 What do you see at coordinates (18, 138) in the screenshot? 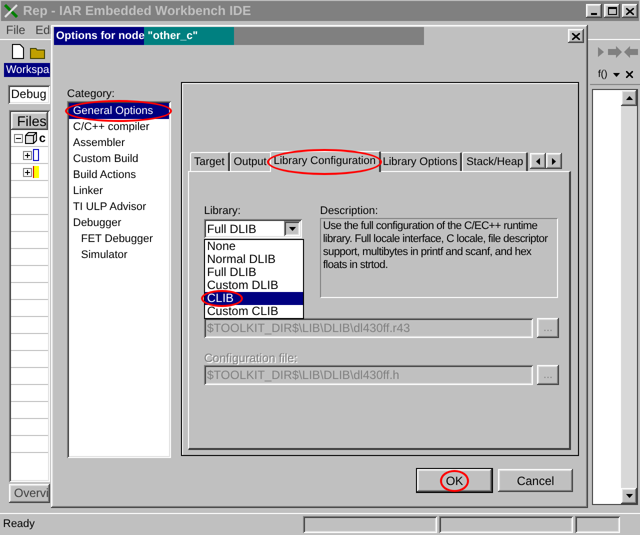
I see `collapse-icon` at bounding box center [18, 138].